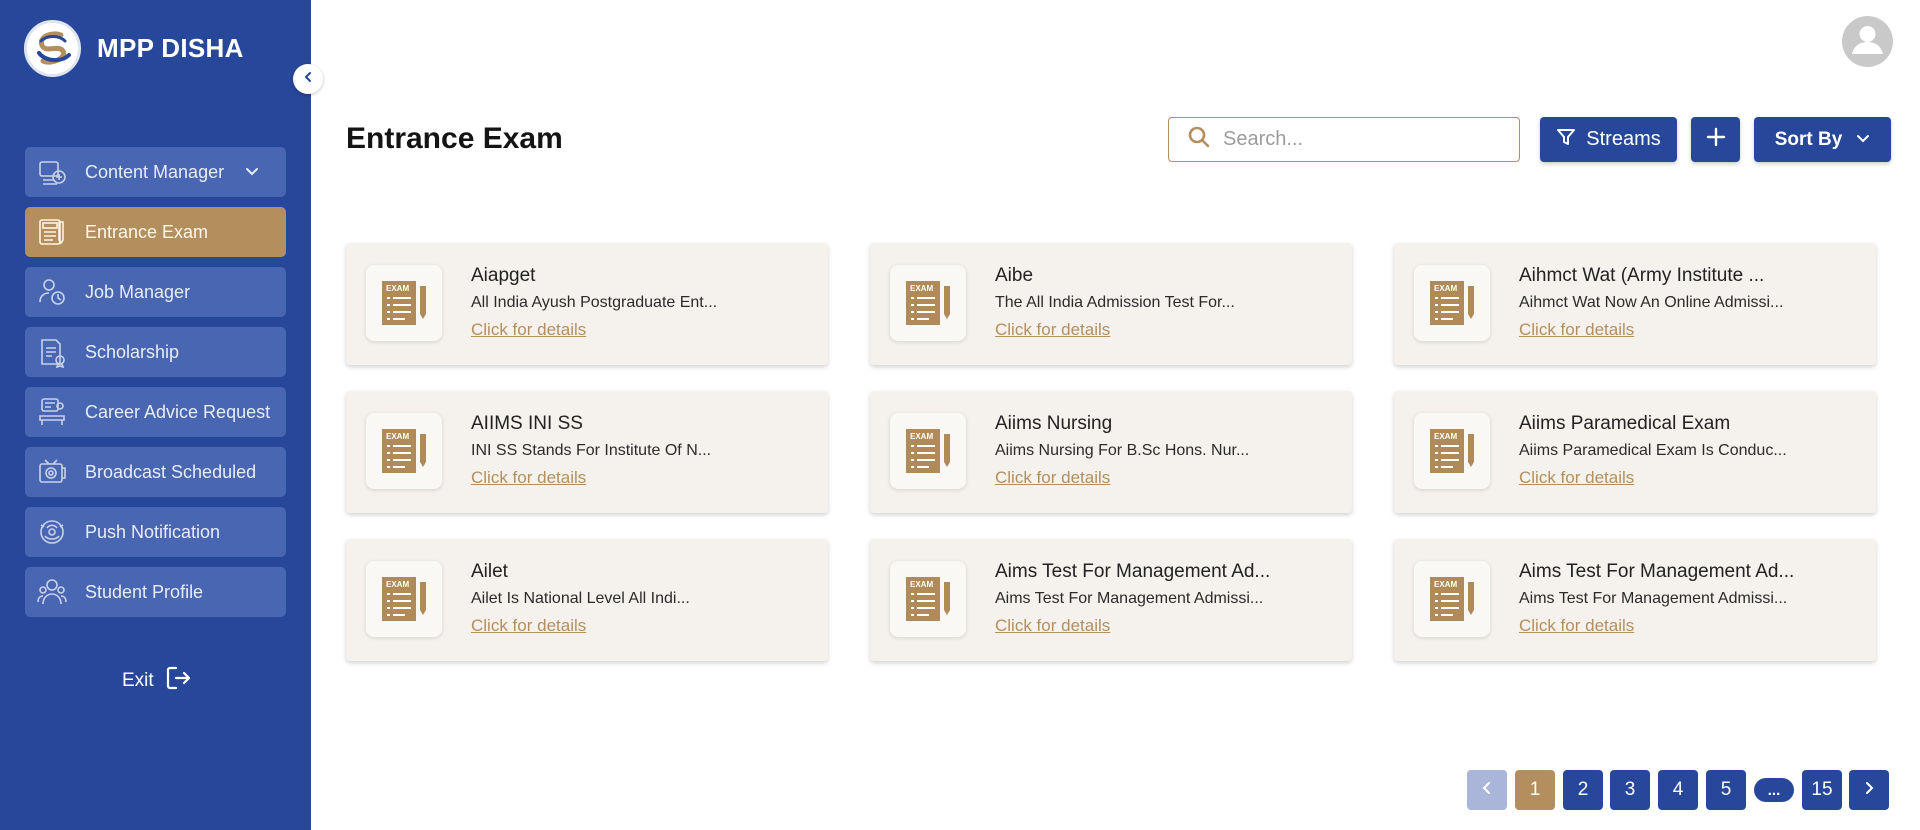 This screenshot has width=1920, height=830. I want to click on pagination-page-2: 2, so click(1583, 790).